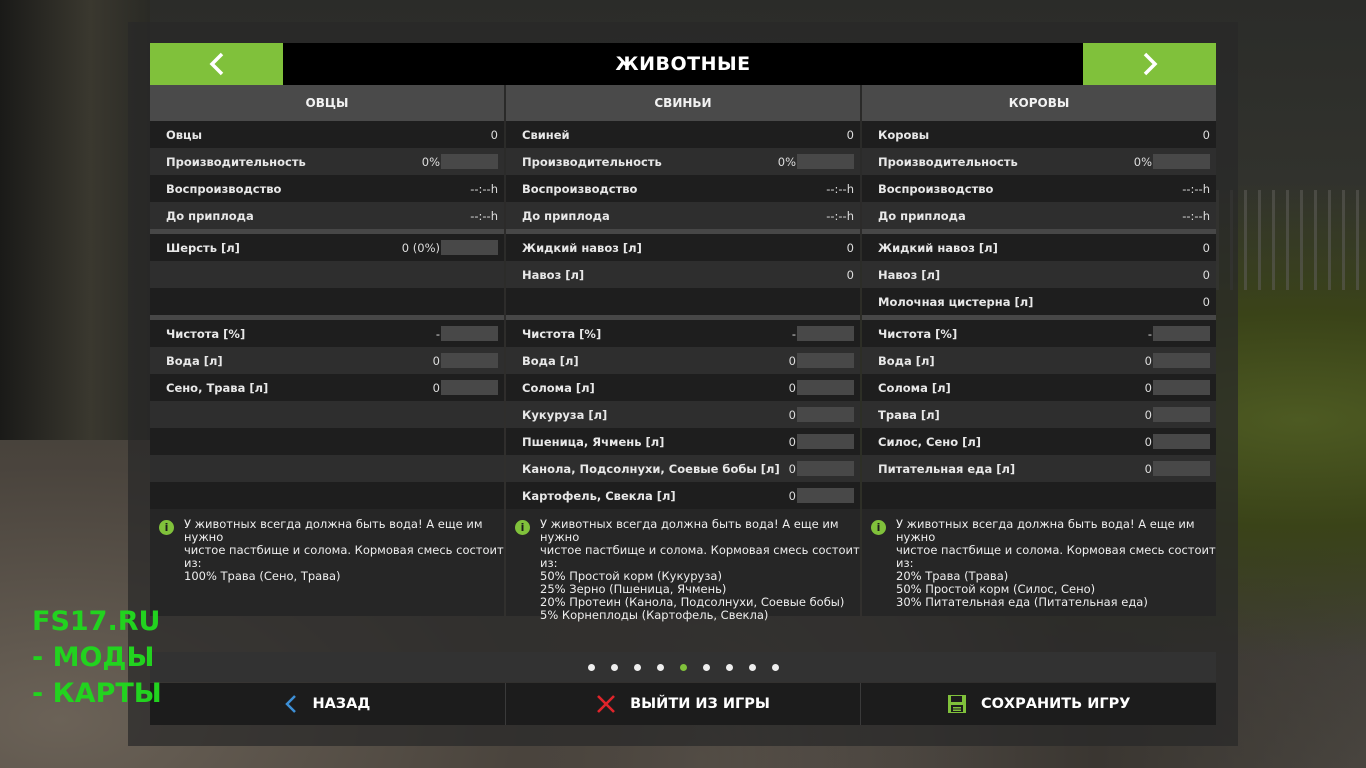 This screenshot has height=768, width=1366. Describe the element at coordinates (909, 414) in the screenshot. I see `stat-label: Трава [л]` at that location.